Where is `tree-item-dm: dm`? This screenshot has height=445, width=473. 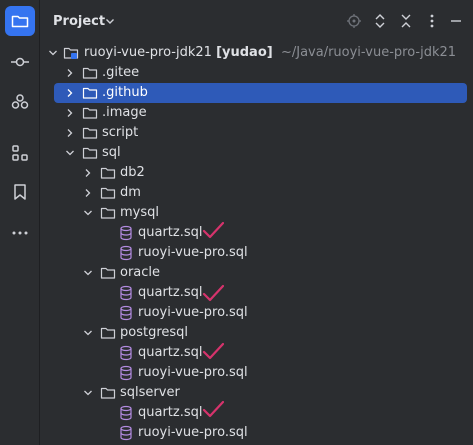 tree-item-dm: dm is located at coordinates (260, 193).